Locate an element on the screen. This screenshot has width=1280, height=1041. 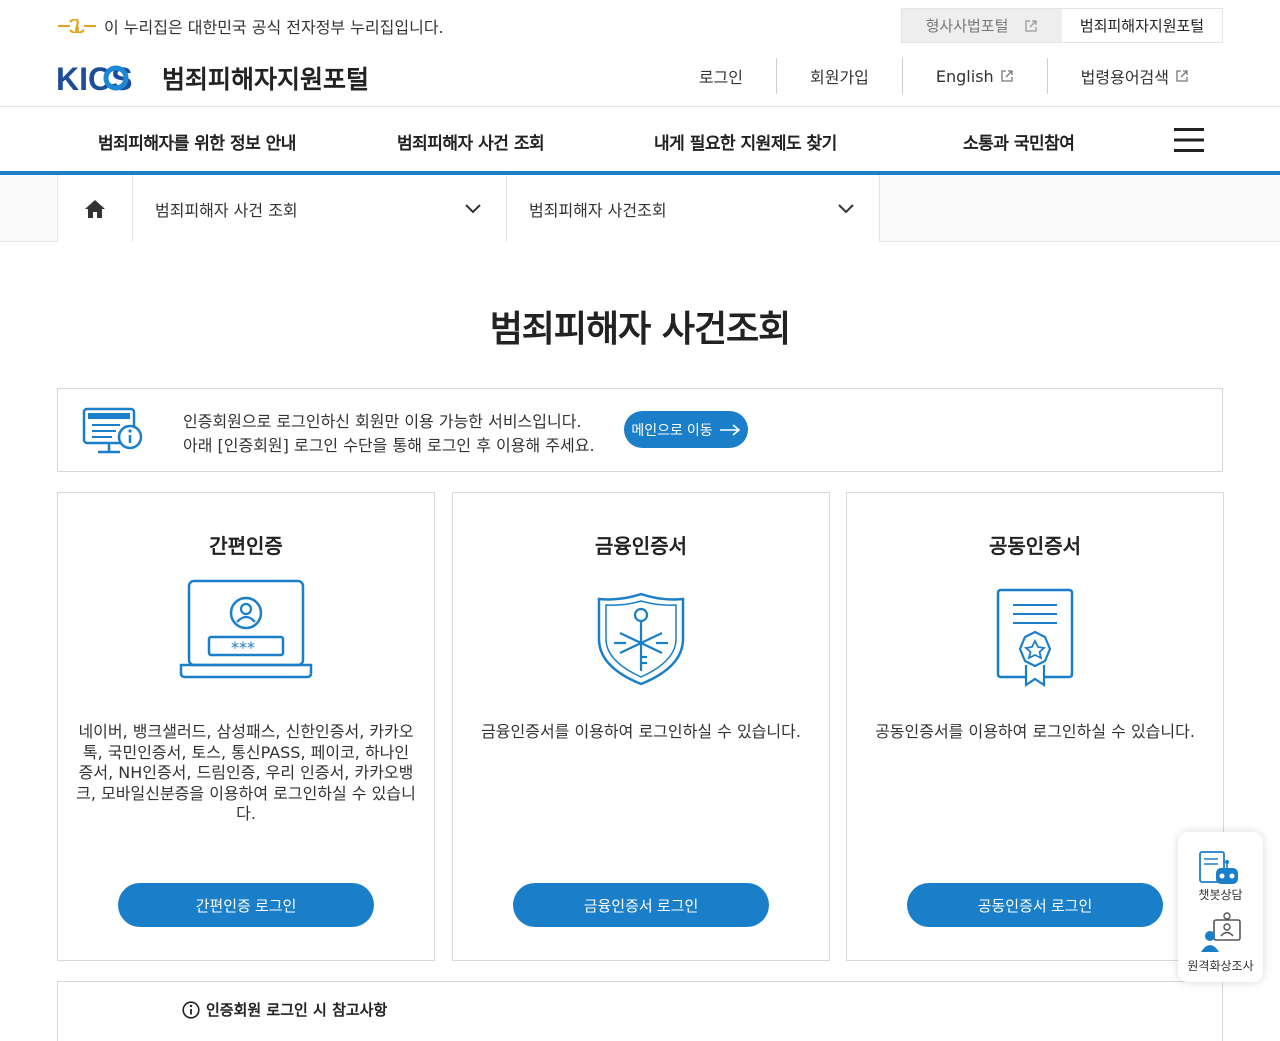
joint-cert-login-button: 공동인증서 로그인 is located at coordinates (1035, 905).